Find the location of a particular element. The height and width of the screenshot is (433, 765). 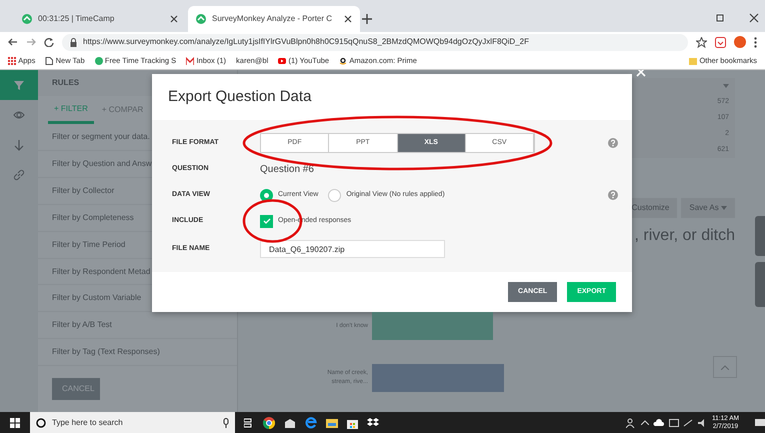

browser-tab: SurveyMonkey Analyze - Porter C is located at coordinates (274, 19).